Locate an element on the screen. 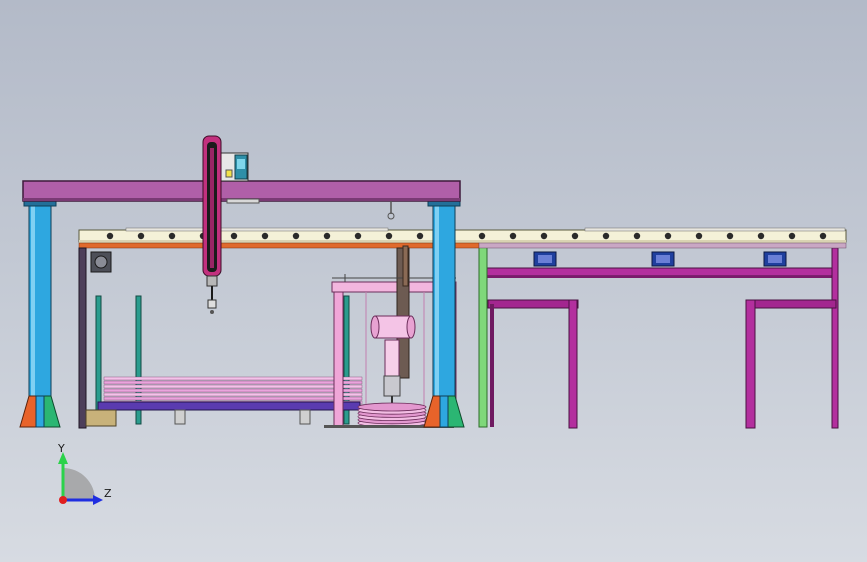 This screenshot has height=562, width=867. x-axis-dot-icon is located at coordinates (63, 500).